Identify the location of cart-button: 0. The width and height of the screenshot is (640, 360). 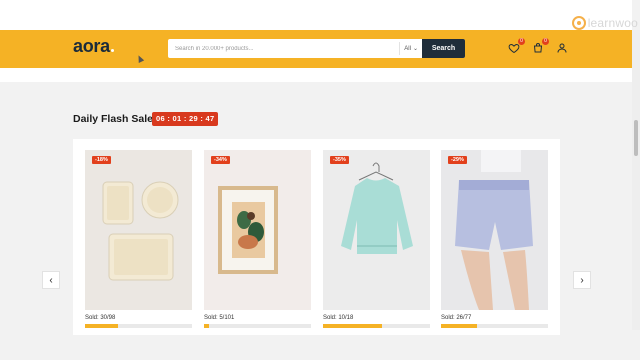
(540, 46).